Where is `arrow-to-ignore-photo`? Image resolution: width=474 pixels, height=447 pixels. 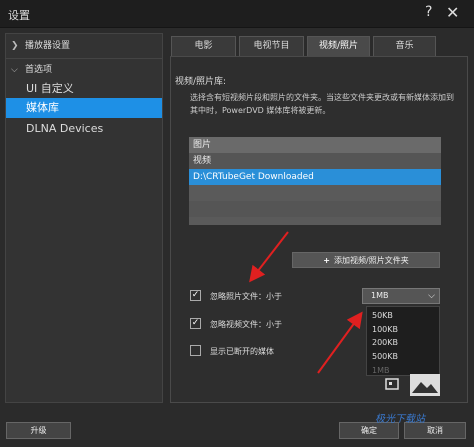
arrow-to-ignore-photo is located at coordinates (269, 257).